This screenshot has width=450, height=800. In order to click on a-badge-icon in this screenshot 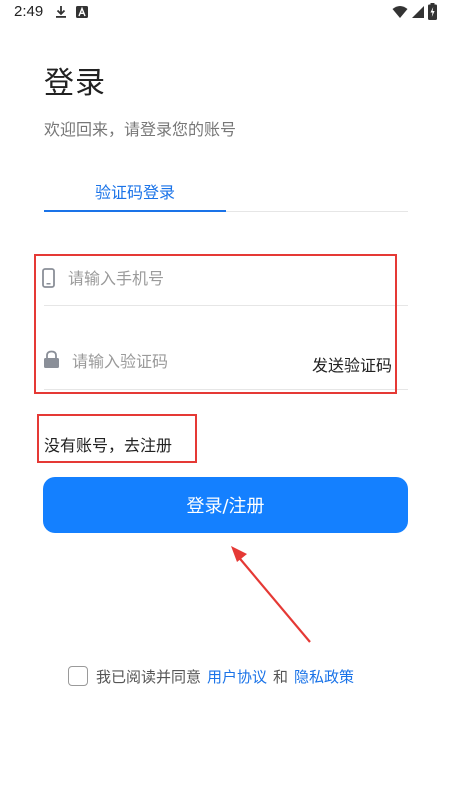, I will do `click(82, 12)`.